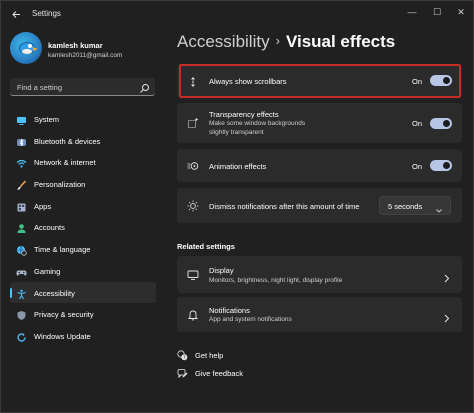 The image size is (474, 413). What do you see at coordinates (62, 250) in the screenshot?
I see `sidebar-item-label: Time & language` at bounding box center [62, 250].